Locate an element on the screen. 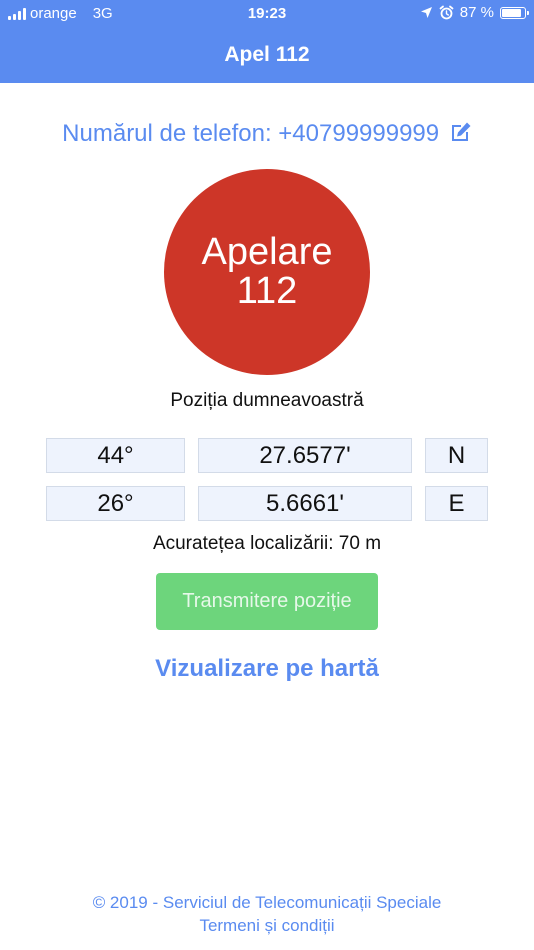 The image size is (534, 950). battery-icon is located at coordinates (514, 12).